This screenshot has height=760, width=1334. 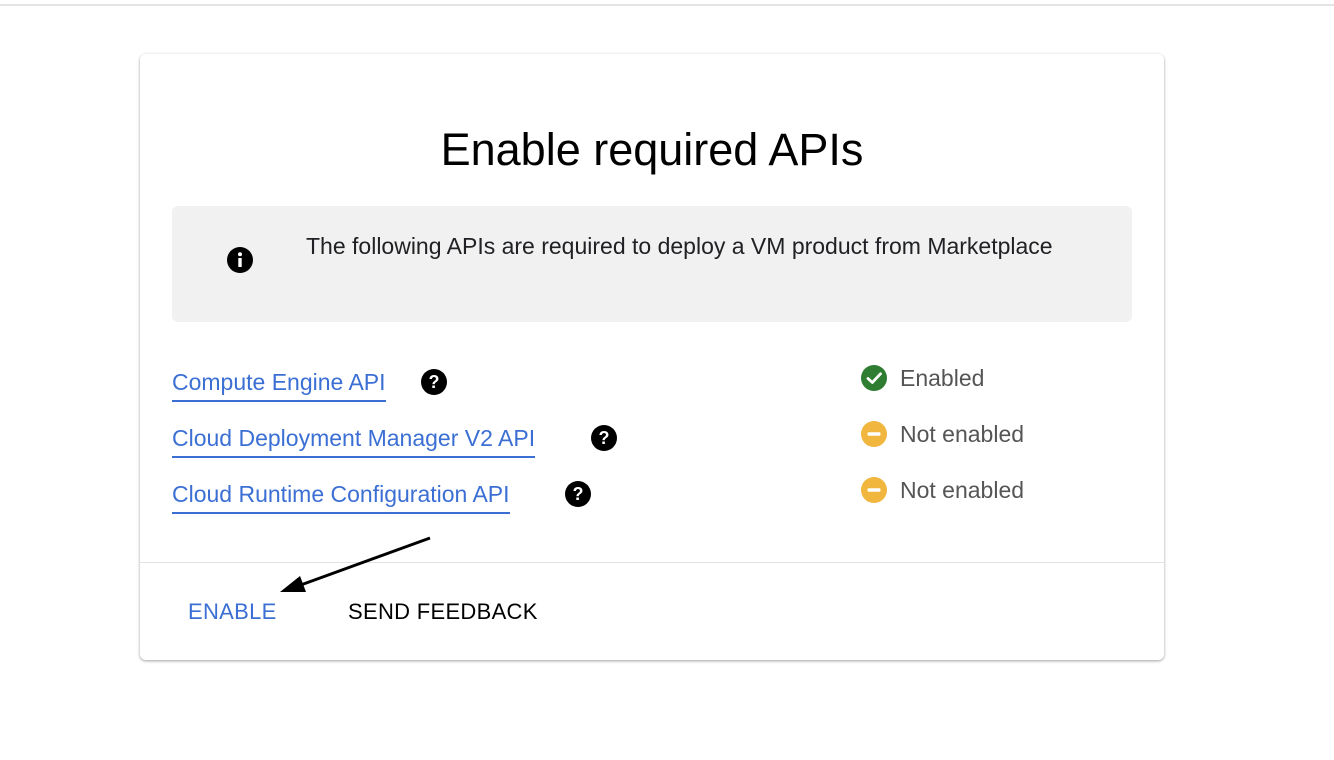 I want to click on info-icon, so click(x=240, y=260).